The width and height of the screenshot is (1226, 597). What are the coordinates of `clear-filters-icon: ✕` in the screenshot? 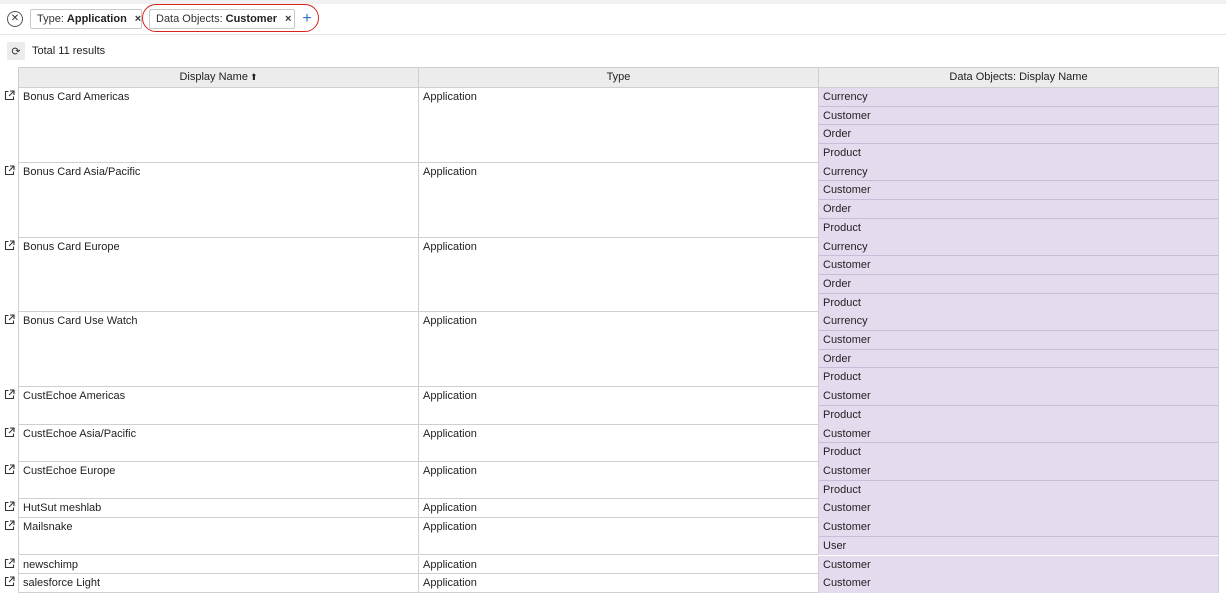 It's located at (15, 19).